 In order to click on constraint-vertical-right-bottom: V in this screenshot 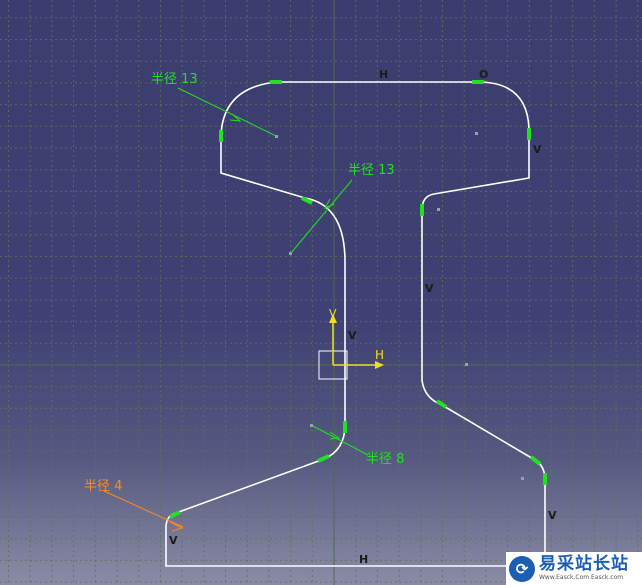, I will do `click(552, 516)`.